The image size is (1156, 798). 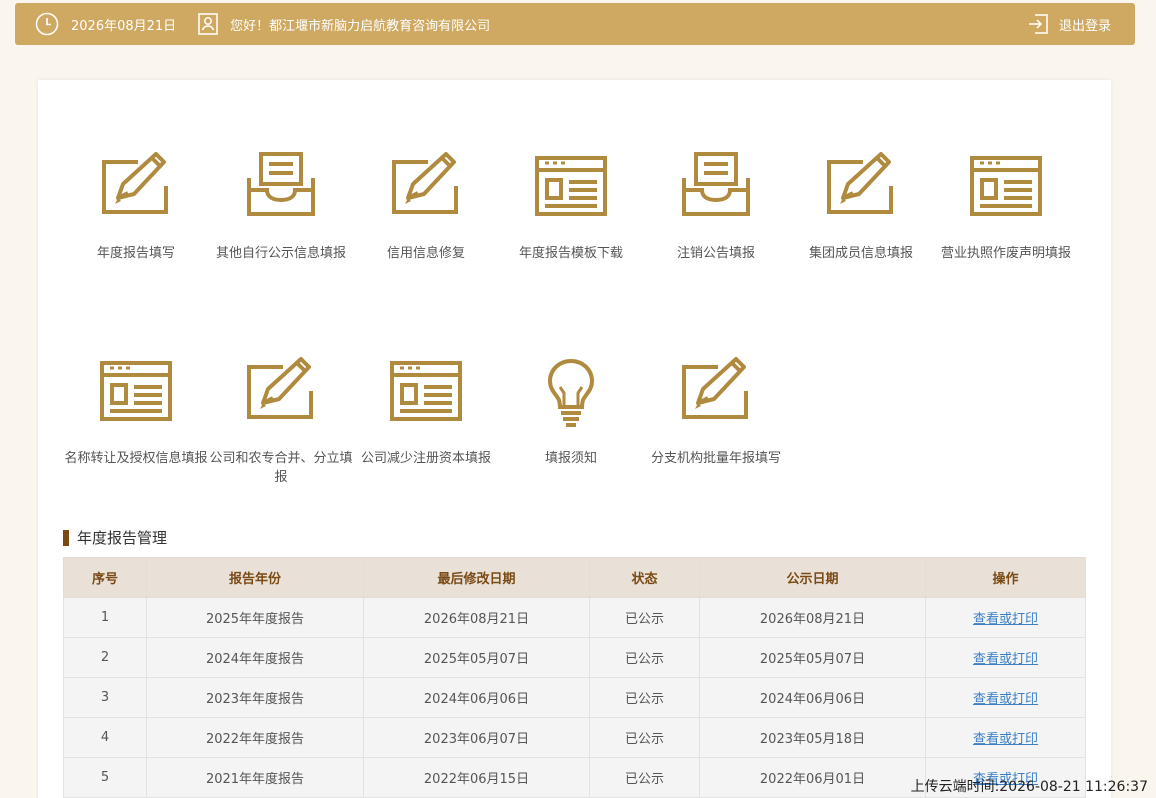 I want to click on cell-modified-date: 2023年06月07日, so click(x=476, y=737).